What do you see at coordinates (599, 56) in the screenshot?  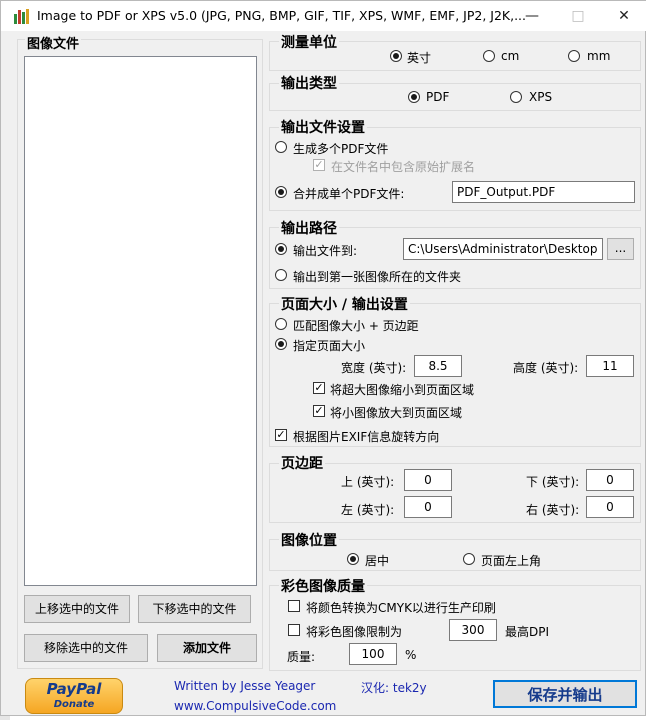 I see `unit-mm-label: mm` at bounding box center [599, 56].